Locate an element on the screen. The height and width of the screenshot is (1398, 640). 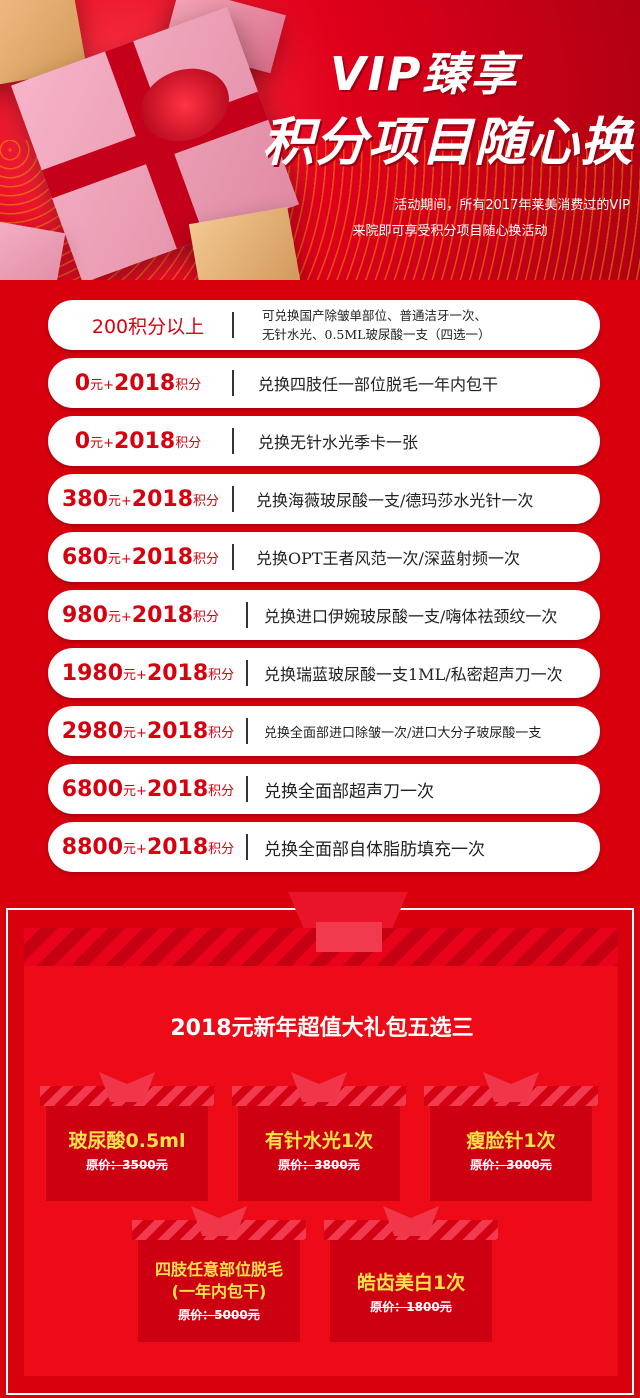
offer-price: 680 元+ 2018 积分 is located at coordinates (140, 557).